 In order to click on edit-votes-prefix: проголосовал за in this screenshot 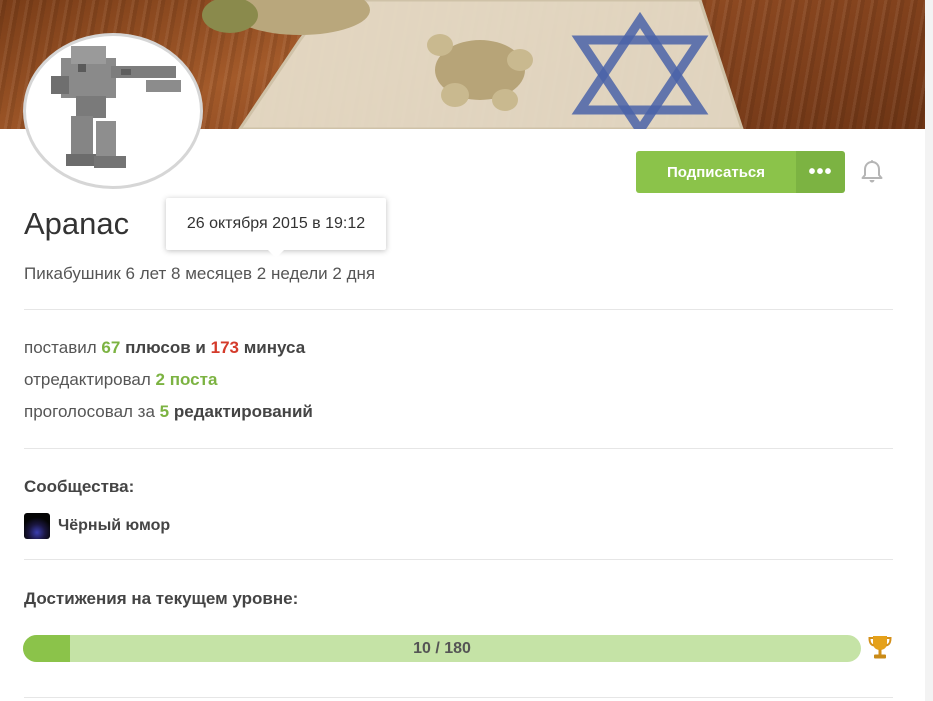, I will do `click(89, 411)`.